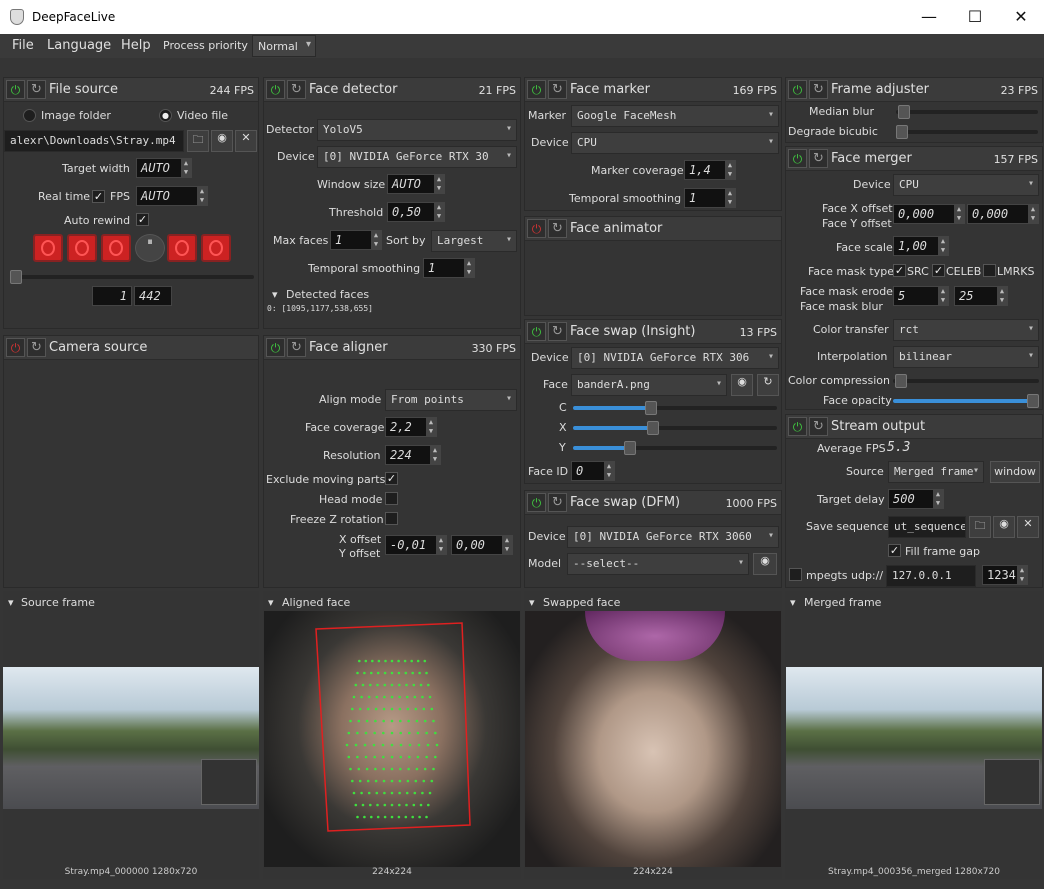 The image size is (1044, 889). Describe the element at coordinates (675, 428) in the screenshot. I see `x-slider` at that location.